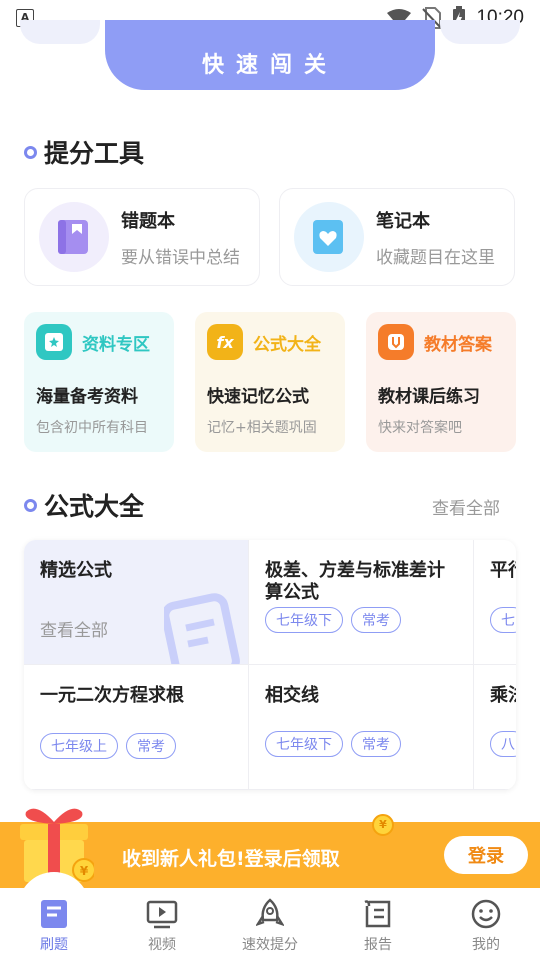  What do you see at coordinates (231, 859) in the screenshot?
I see `gift-banner-text: 收到新人礼包!登录后领取` at bounding box center [231, 859].